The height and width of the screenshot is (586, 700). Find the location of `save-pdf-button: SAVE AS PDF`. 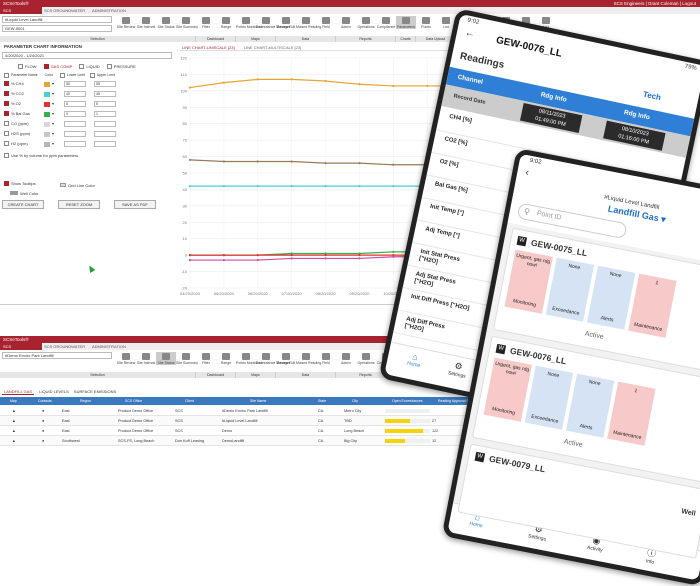

save-pdf-button: SAVE AS PDF is located at coordinates (135, 204).